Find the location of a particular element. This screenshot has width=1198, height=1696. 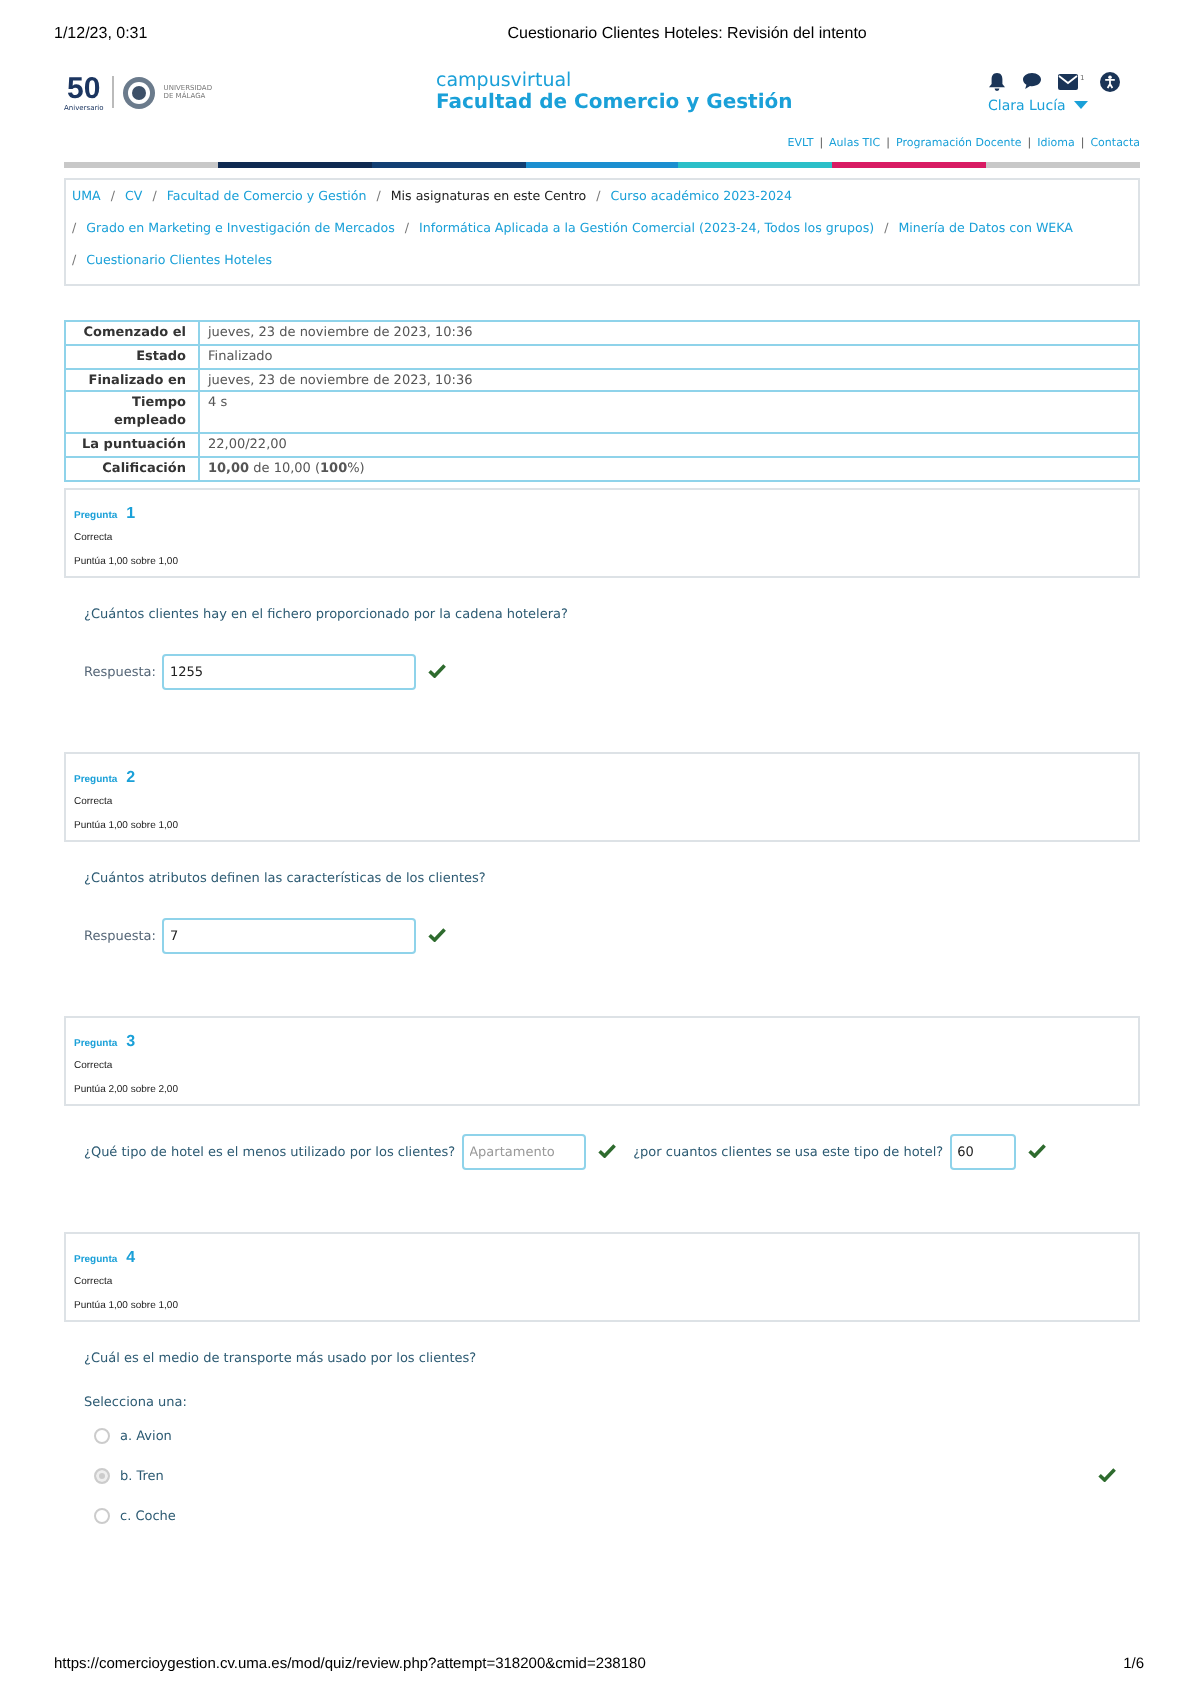

faculty-name: Facultad de Comercio y Gestión is located at coordinates (712, 103).